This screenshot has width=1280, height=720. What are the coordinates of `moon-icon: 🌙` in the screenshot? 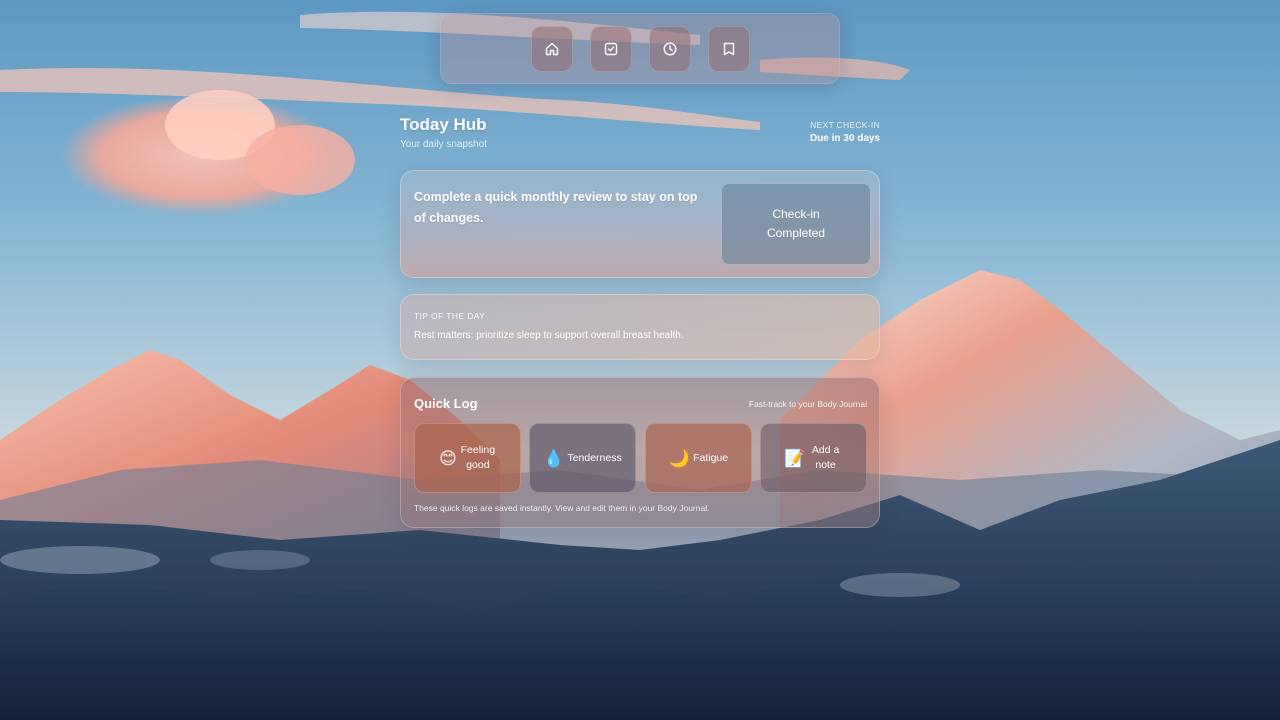 It's located at (679, 458).